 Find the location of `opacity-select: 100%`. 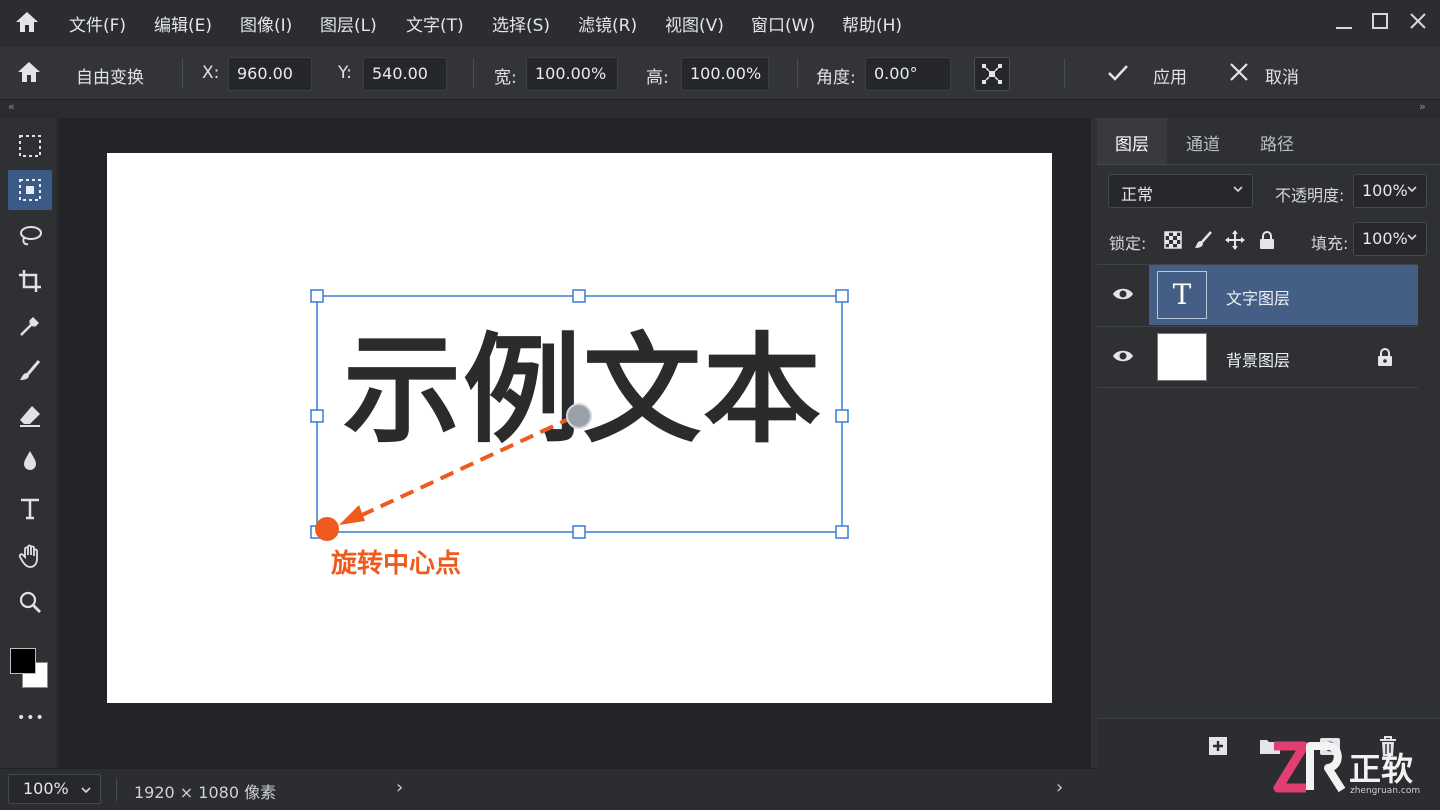

opacity-select: 100% is located at coordinates (1390, 191).